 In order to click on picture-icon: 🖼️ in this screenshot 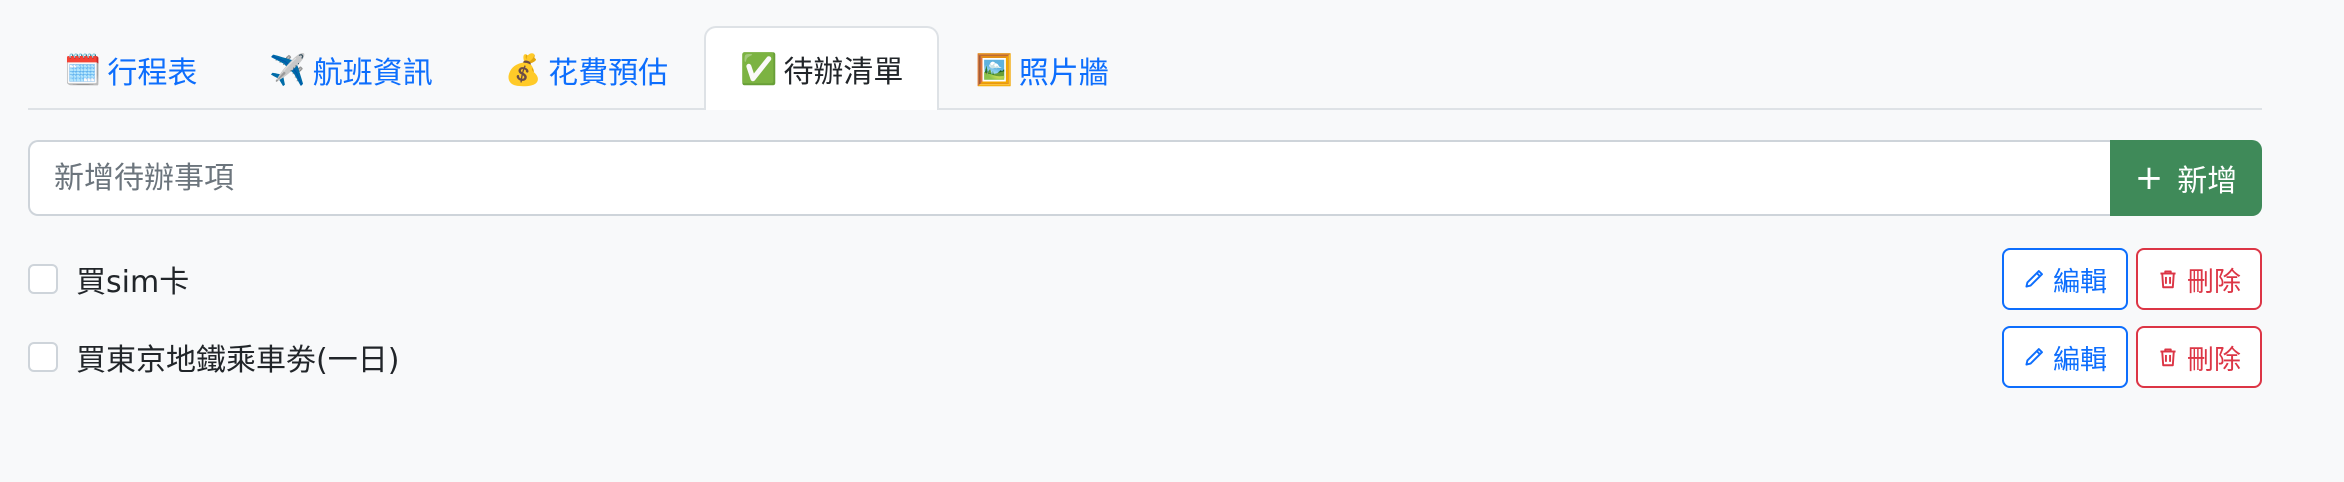, I will do `click(994, 70)`.